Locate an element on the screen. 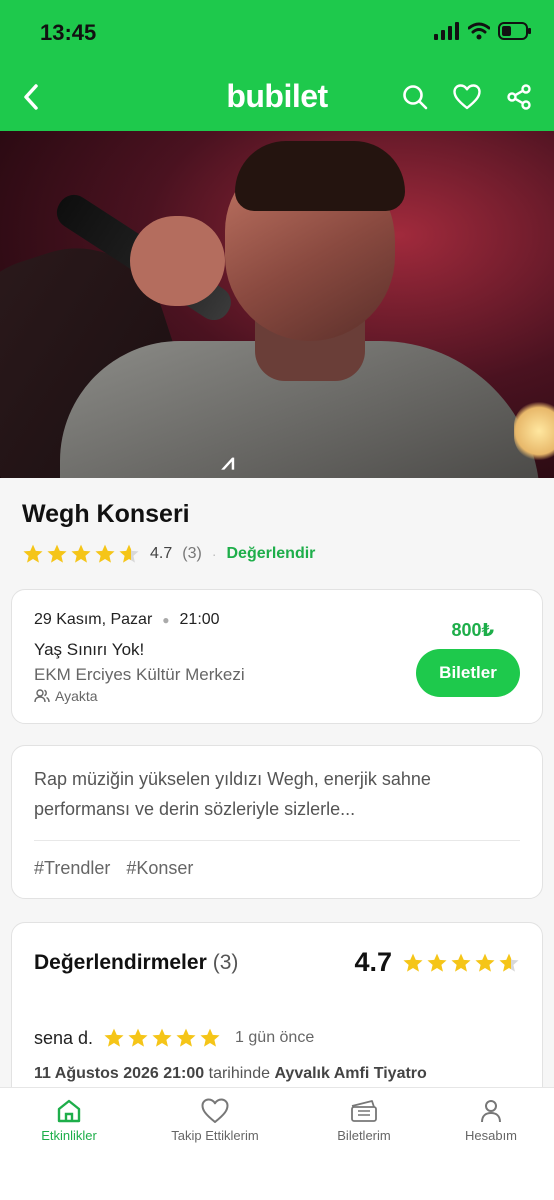  header-actions is located at coordinates (467, 97).